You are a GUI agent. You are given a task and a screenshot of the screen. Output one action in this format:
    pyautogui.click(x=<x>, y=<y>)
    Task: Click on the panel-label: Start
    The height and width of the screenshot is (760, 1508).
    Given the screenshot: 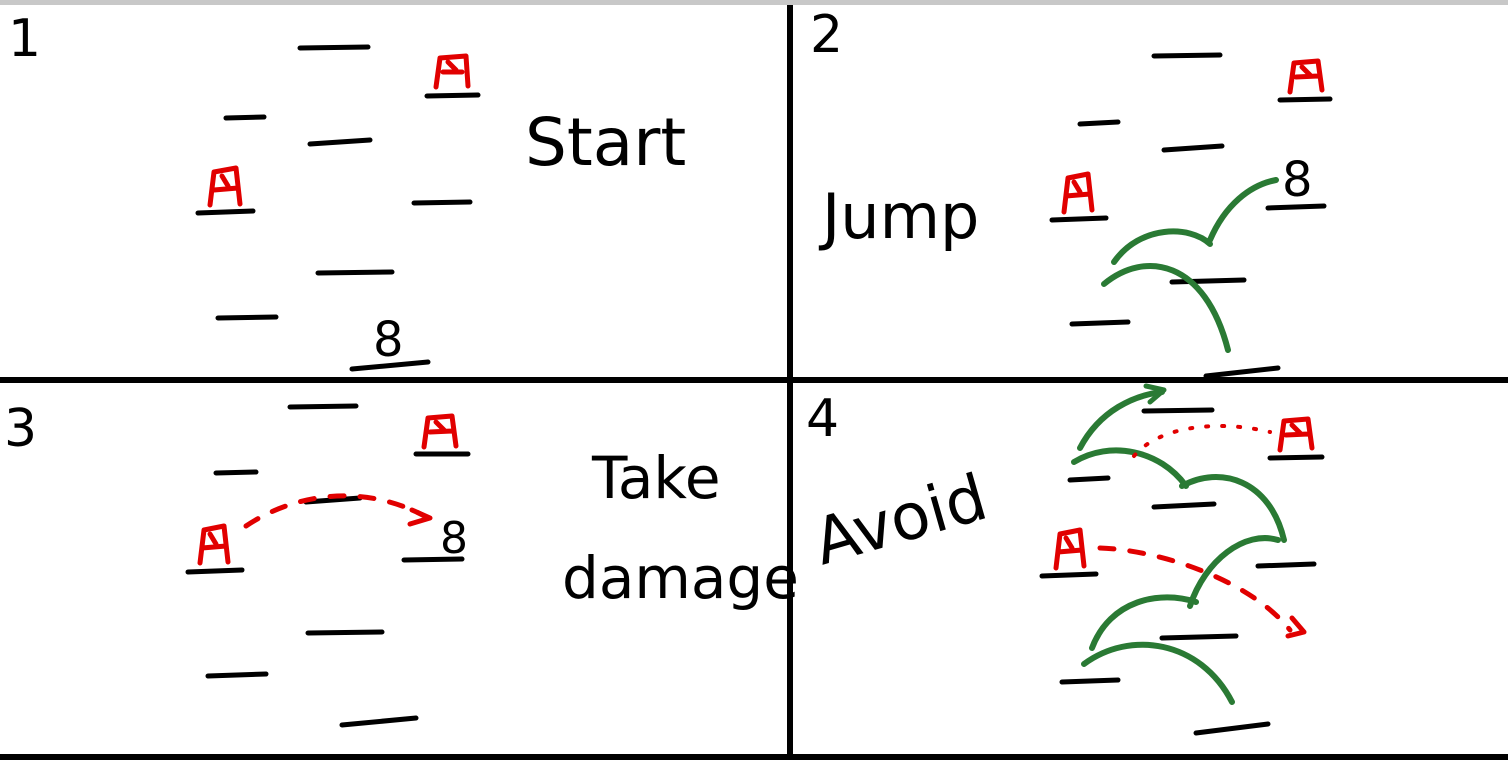 What is the action you would take?
    pyautogui.click(x=605, y=142)
    